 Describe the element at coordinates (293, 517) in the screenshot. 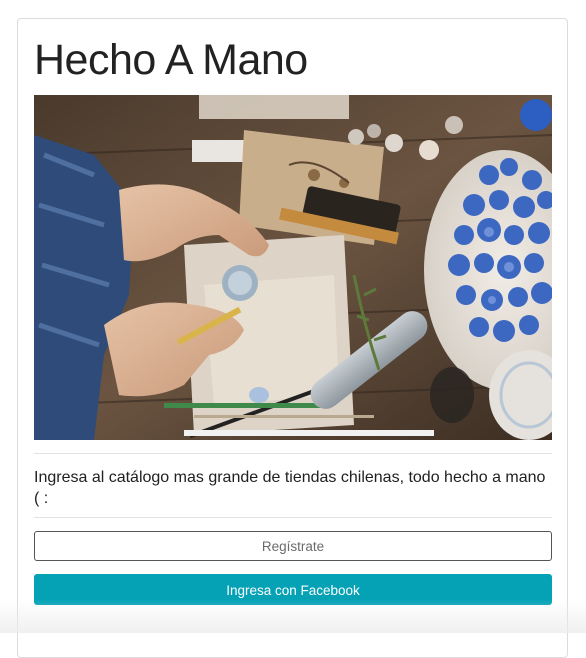

I see `divider-bottom` at that location.